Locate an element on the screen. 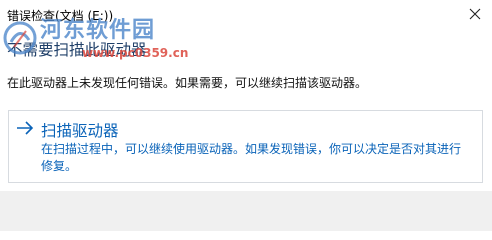 This screenshot has width=492, height=240. close-icon is located at coordinates (475, 14).